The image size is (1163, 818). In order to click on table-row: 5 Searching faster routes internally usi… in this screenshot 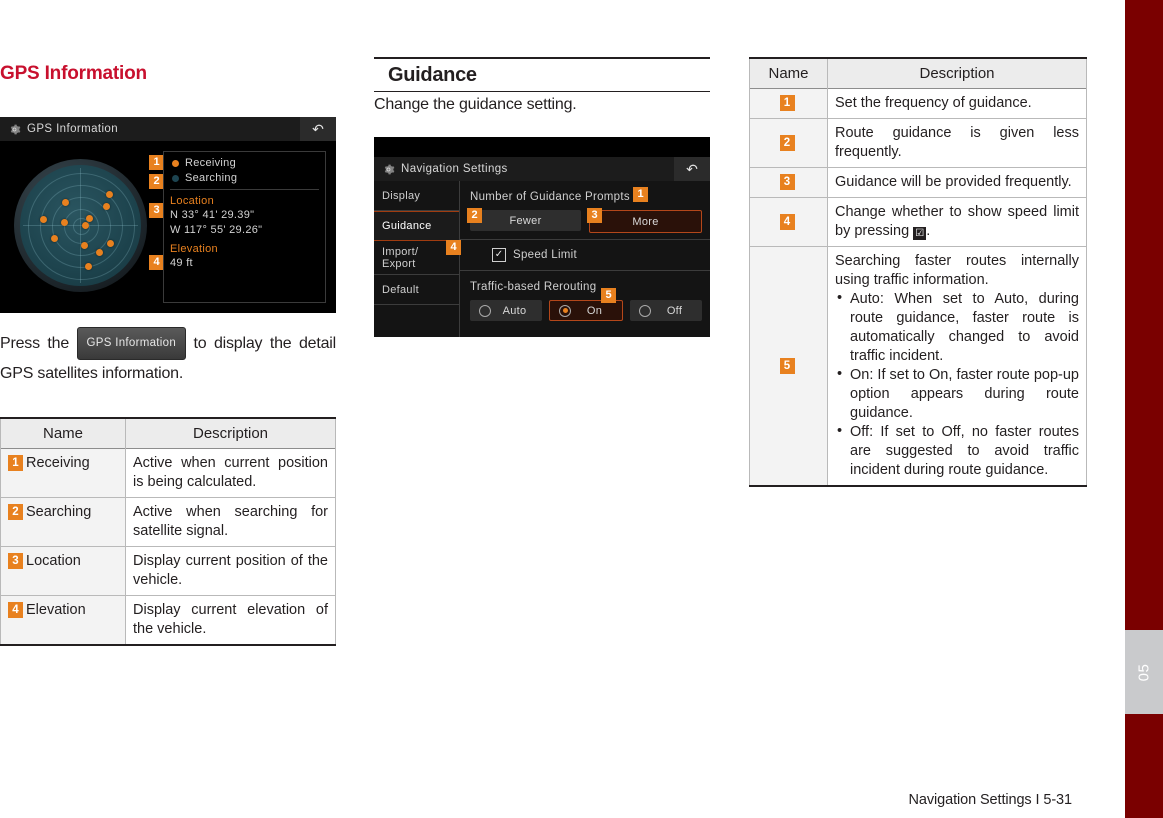, I will do `click(918, 366)`.